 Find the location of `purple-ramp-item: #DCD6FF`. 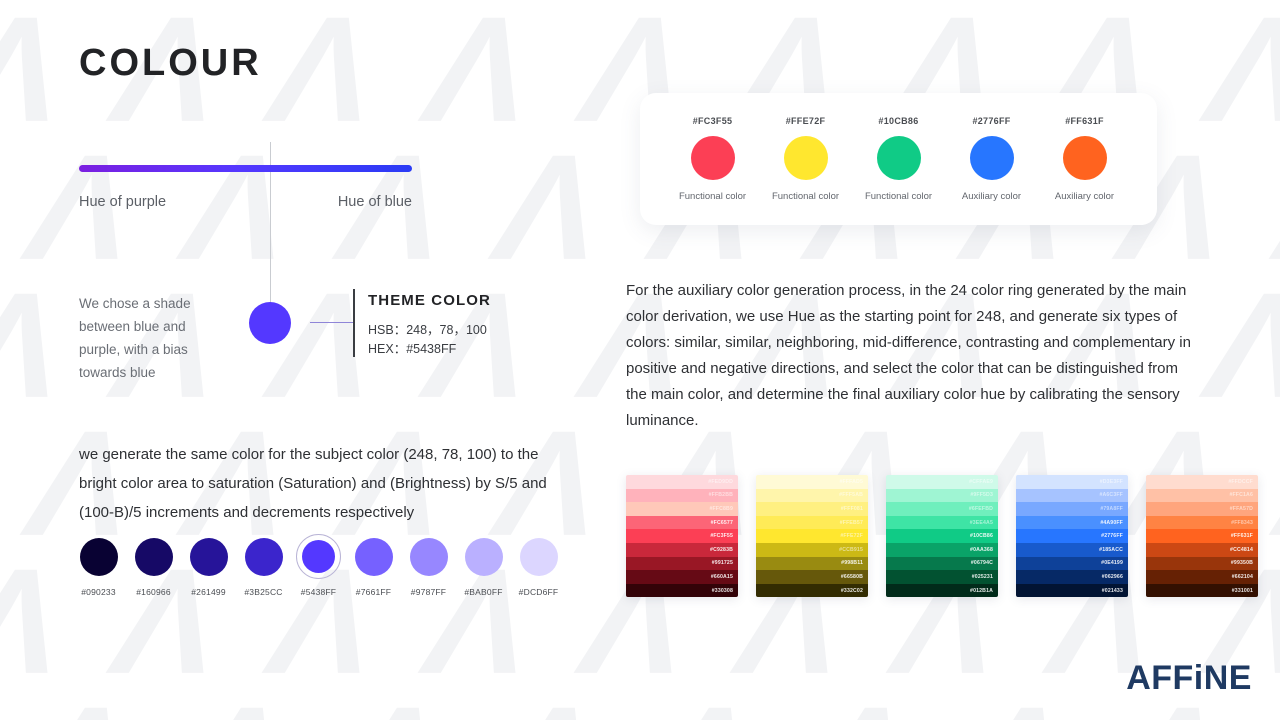

purple-ramp-item: #DCD6FF is located at coordinates (538, 565).